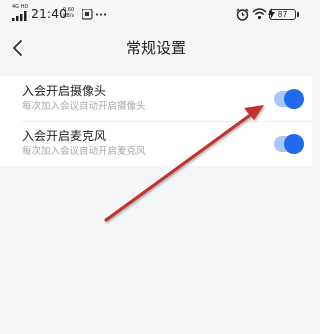  I want to click on notification-icons, so click(94, 14).